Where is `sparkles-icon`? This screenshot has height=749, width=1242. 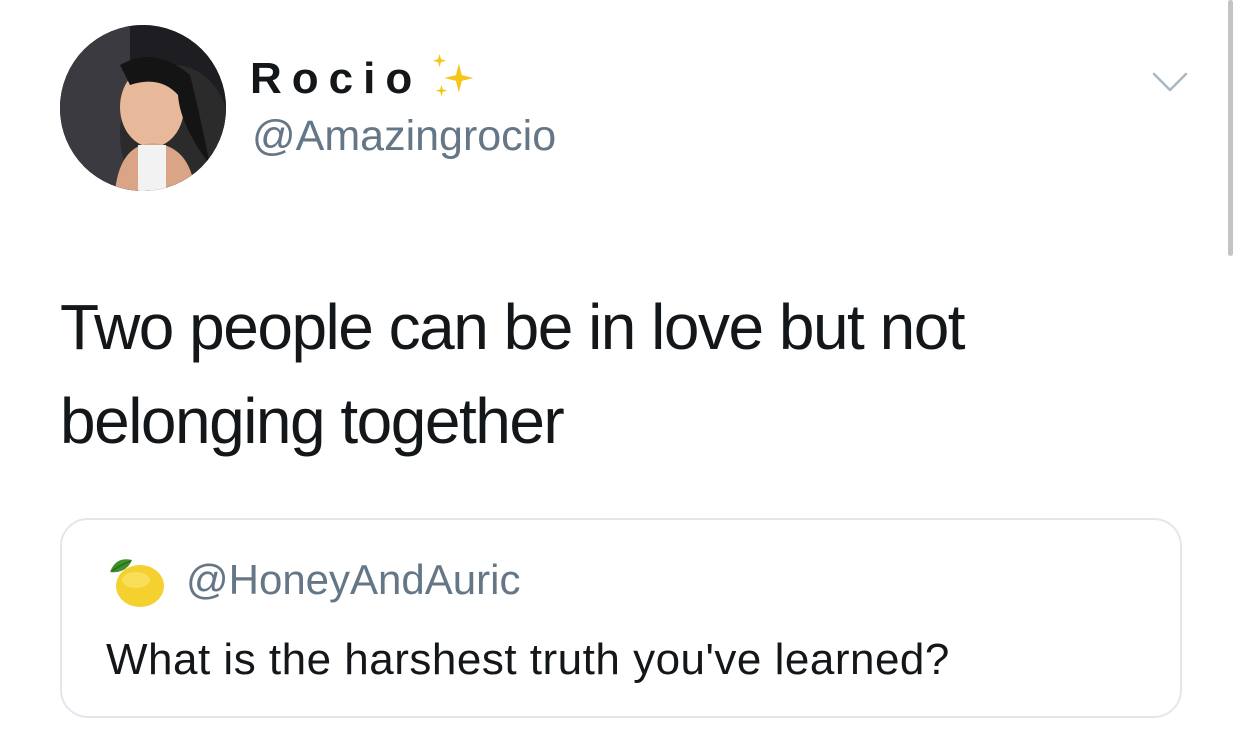 sparkles-icon is located at coordinates (455, 79).